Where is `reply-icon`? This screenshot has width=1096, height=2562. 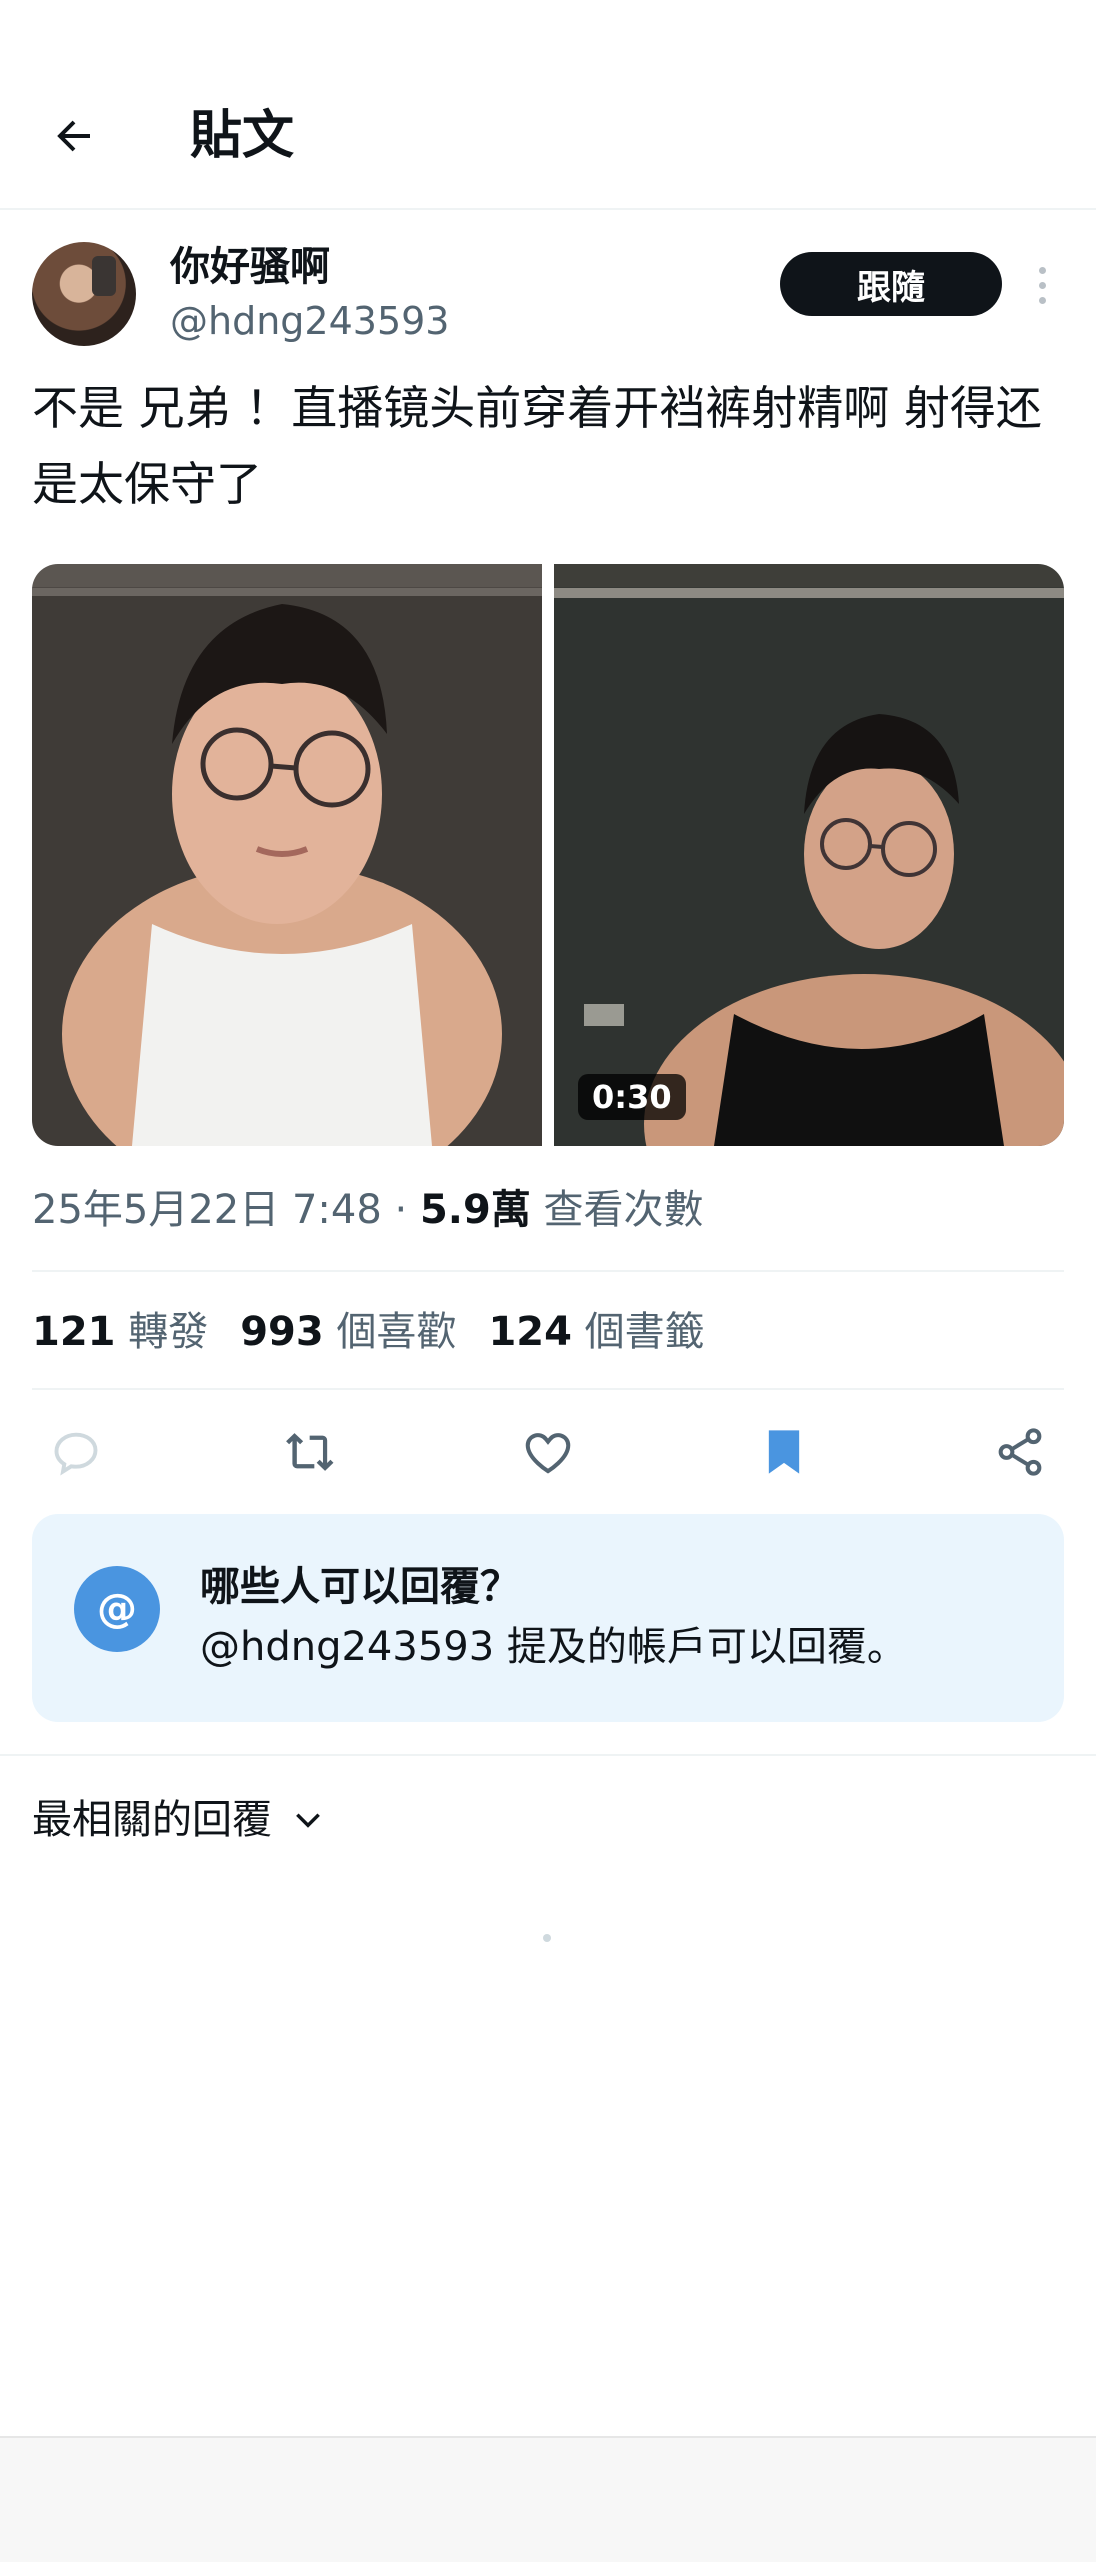 reply-icon is located at coordinates (76, 1454).